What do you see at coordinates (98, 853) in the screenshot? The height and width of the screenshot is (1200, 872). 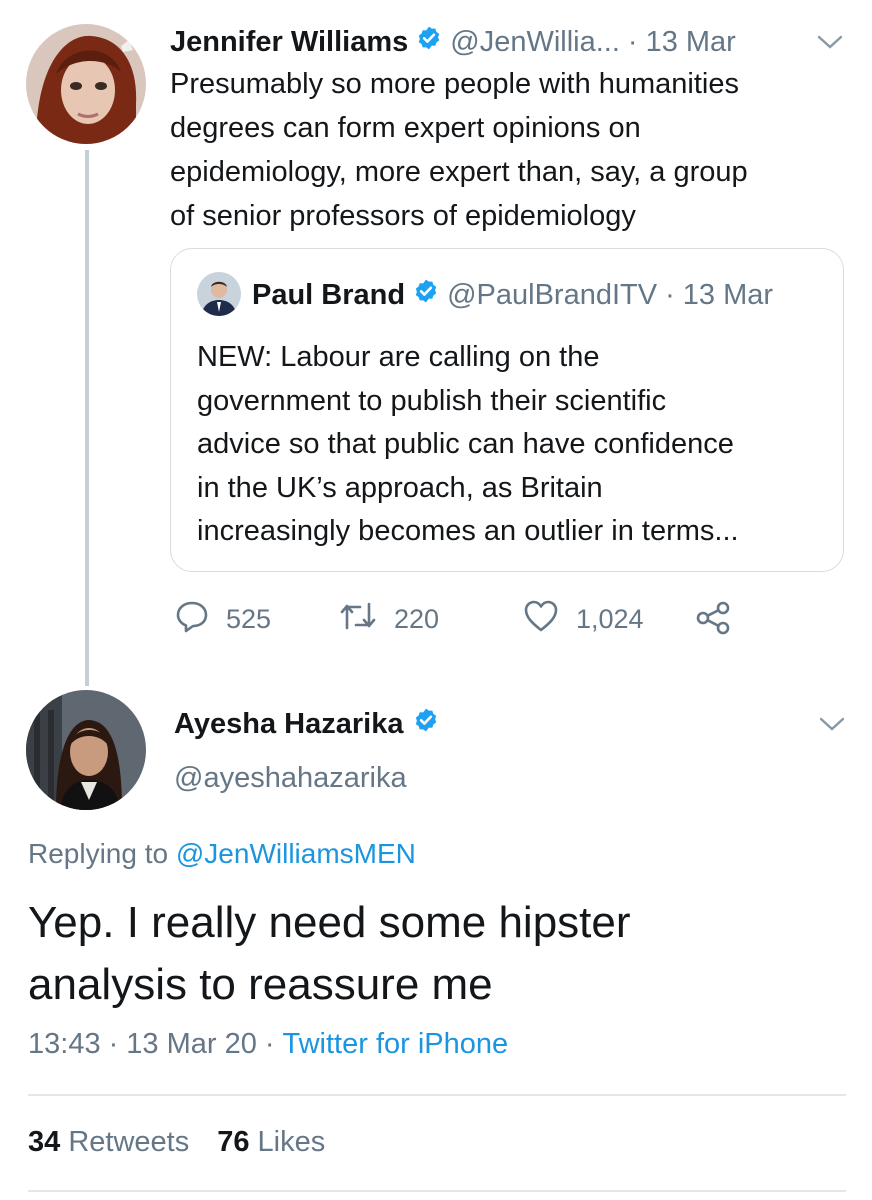 I see `replying-to-label: Replying to` at bounding box center [98, 853].